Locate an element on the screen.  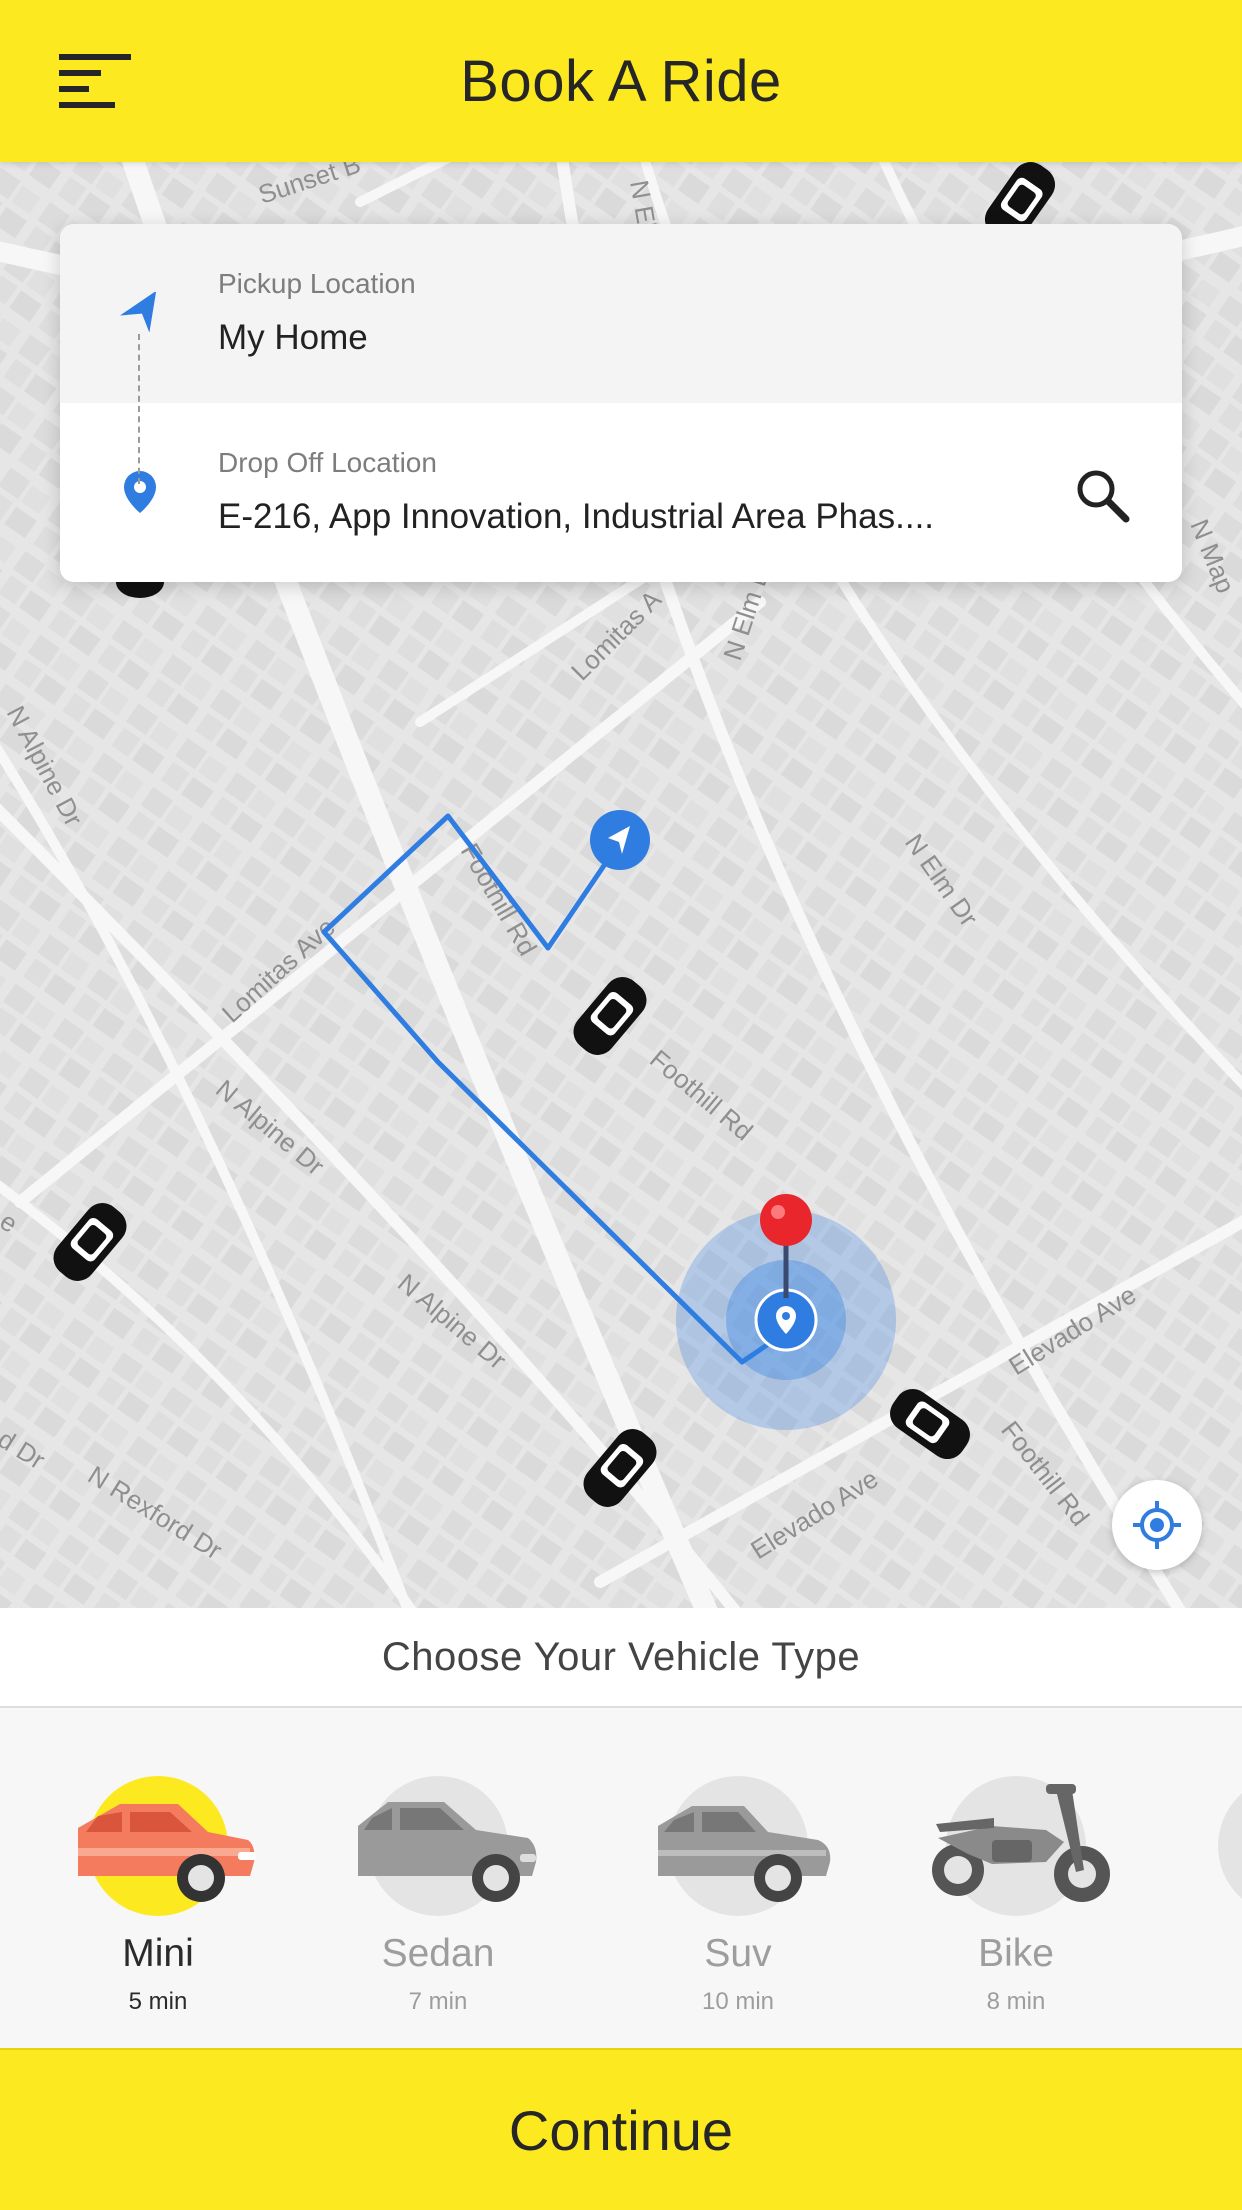
navigation-arrow-icon is located at coordinates (138, 312).